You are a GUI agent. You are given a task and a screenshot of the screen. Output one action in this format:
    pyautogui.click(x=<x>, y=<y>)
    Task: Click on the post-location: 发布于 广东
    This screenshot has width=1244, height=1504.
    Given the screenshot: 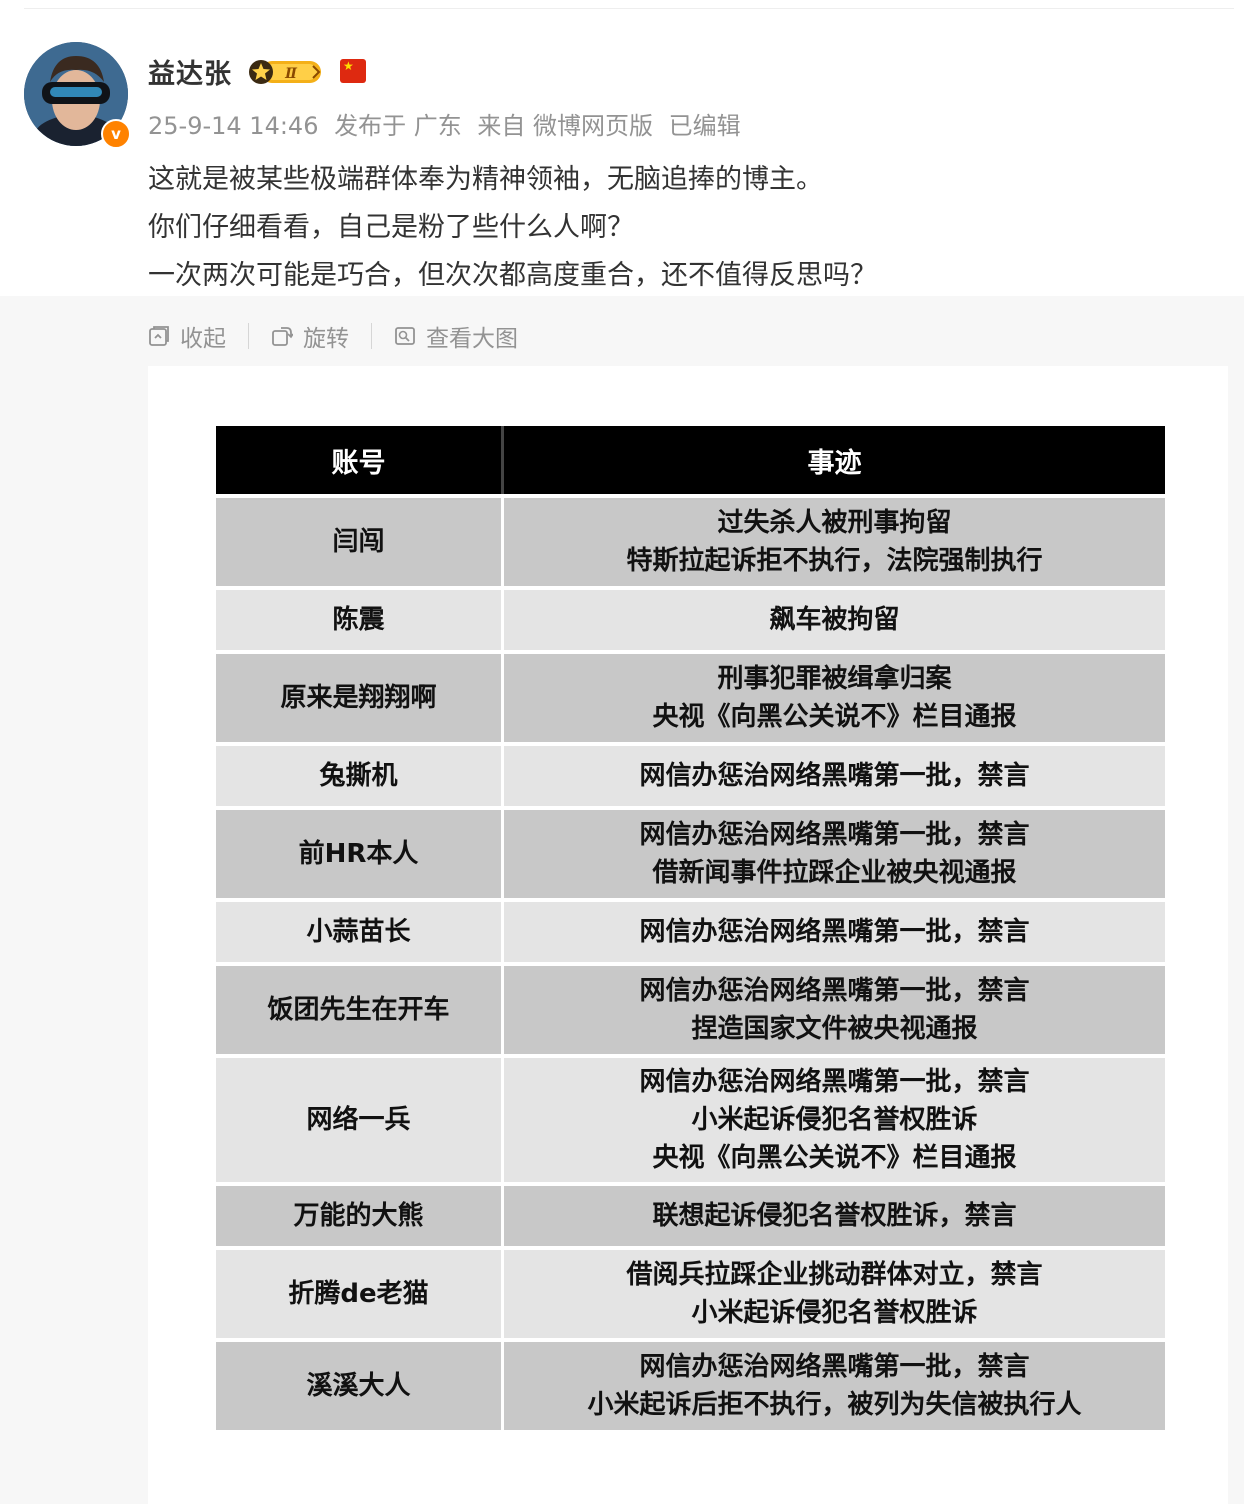 What is the action you would take?
    pyautogui.click(x=398, y=126)
    